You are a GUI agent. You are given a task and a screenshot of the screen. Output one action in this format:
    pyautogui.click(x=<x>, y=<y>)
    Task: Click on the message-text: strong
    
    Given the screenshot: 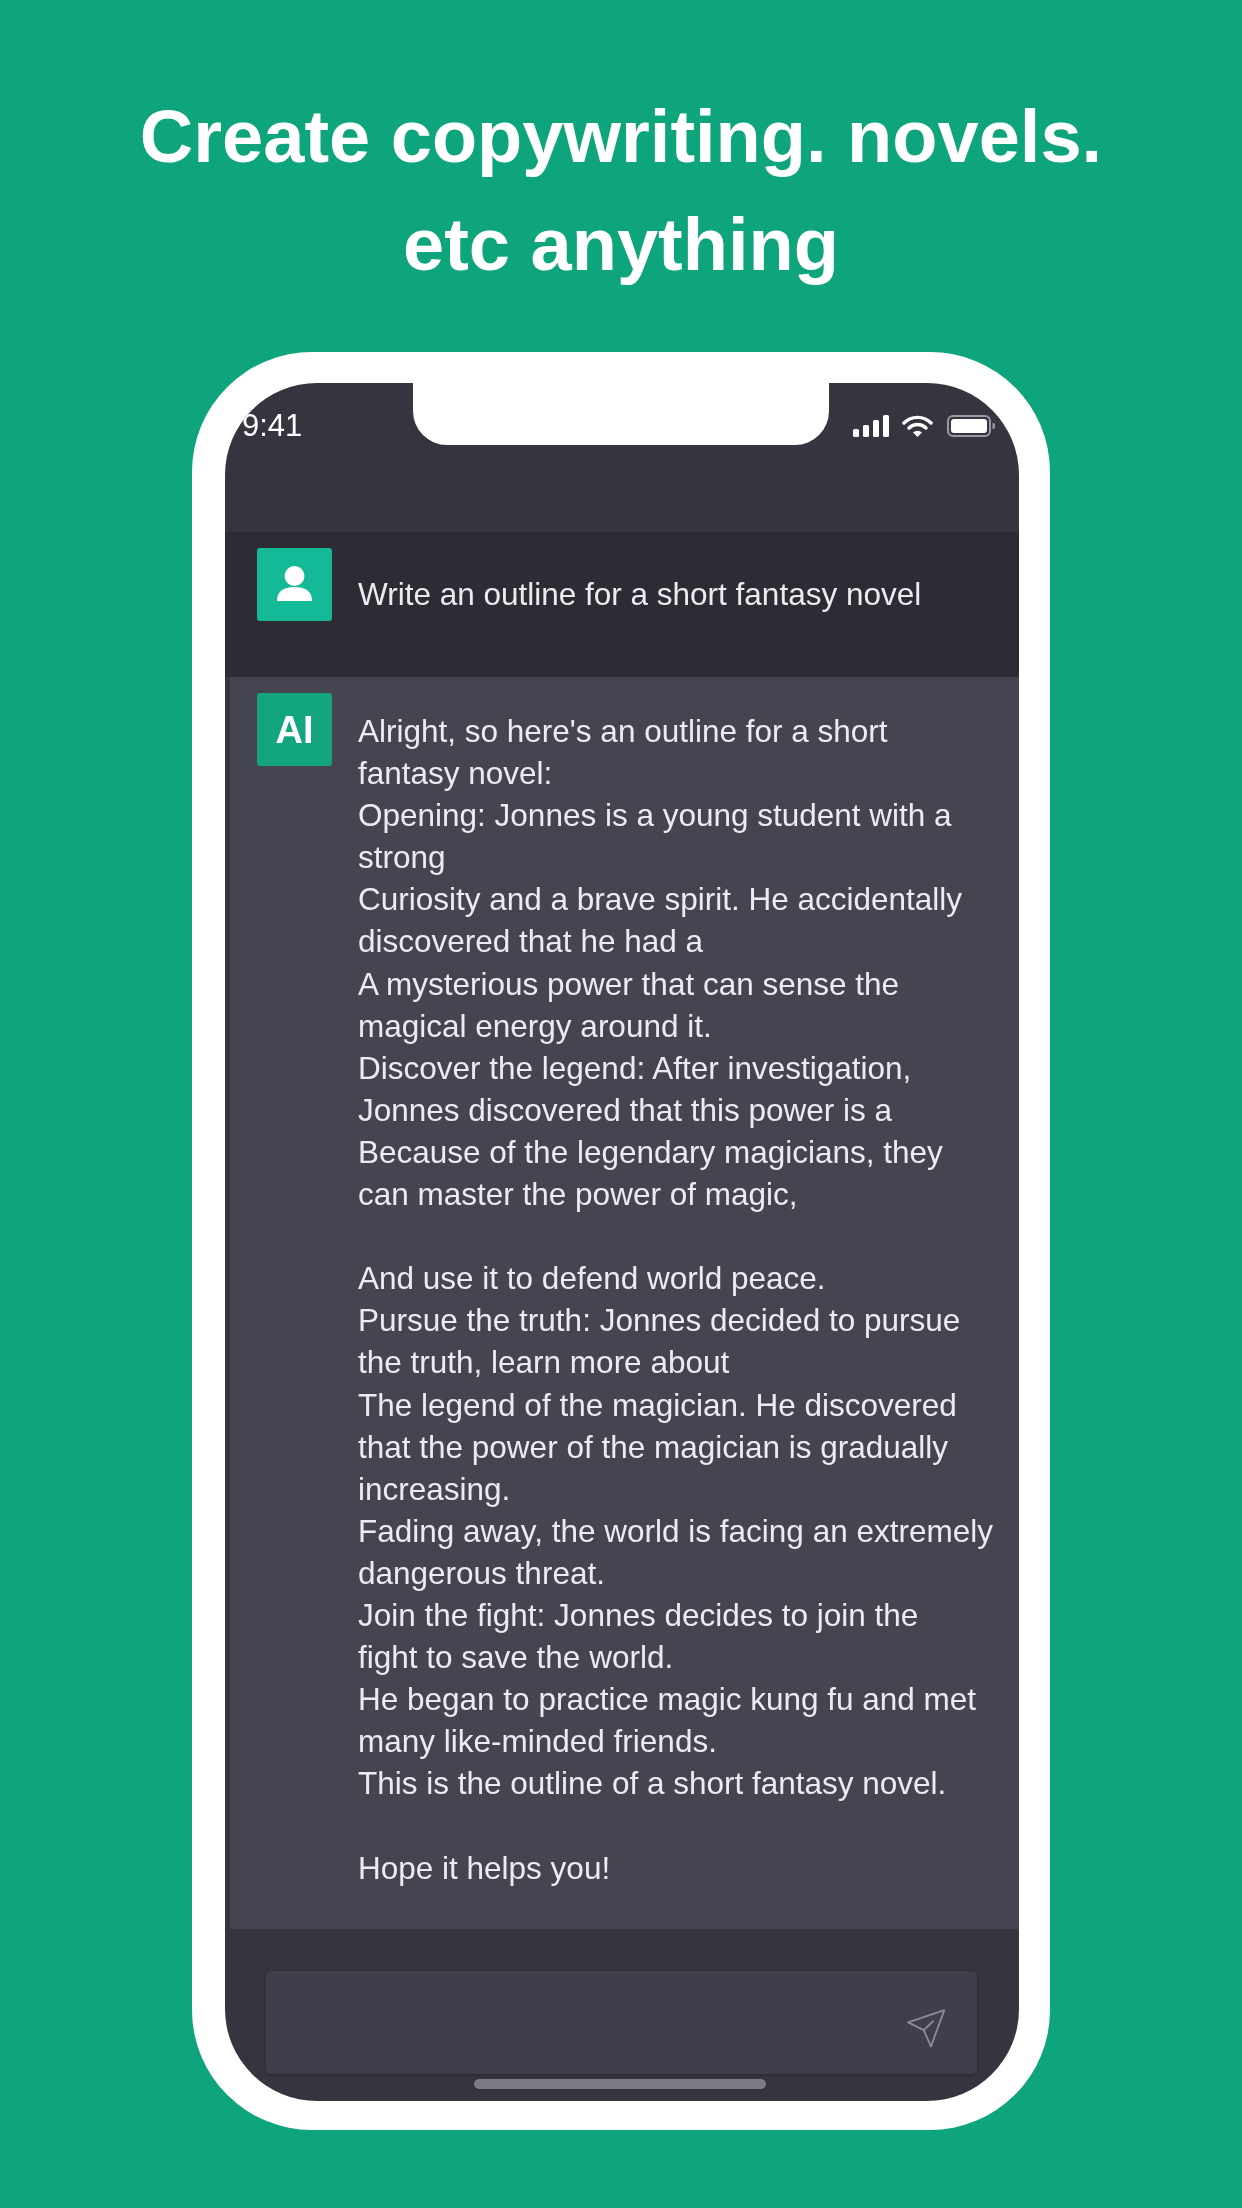 What is the action you would take?
    pyautogui.click(x=402, y=858)
    